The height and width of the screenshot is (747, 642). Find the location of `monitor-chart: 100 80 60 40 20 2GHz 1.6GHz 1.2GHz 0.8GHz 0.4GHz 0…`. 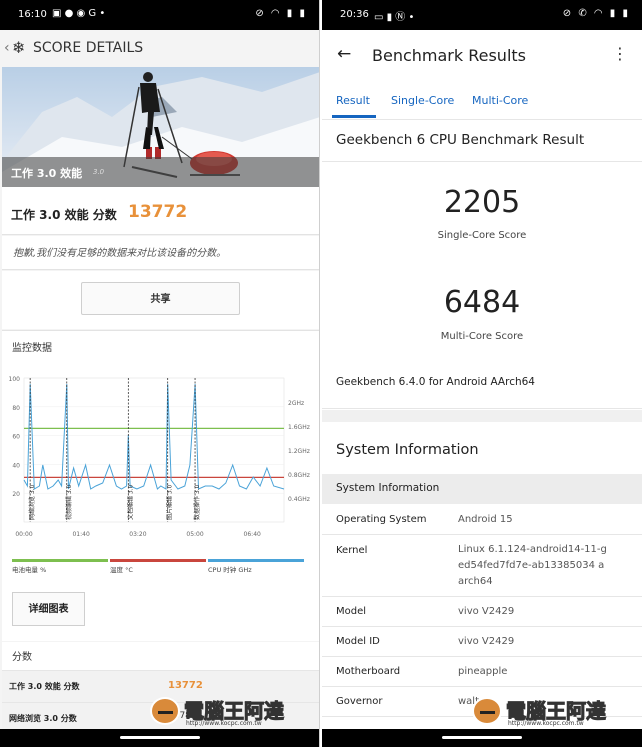

monitor-chart: 100 80 60 40 20 2GHz 1.6GHz 1.2GHz 0.8GHz 0.4GHz 0… is located at coordinates (160, 472).